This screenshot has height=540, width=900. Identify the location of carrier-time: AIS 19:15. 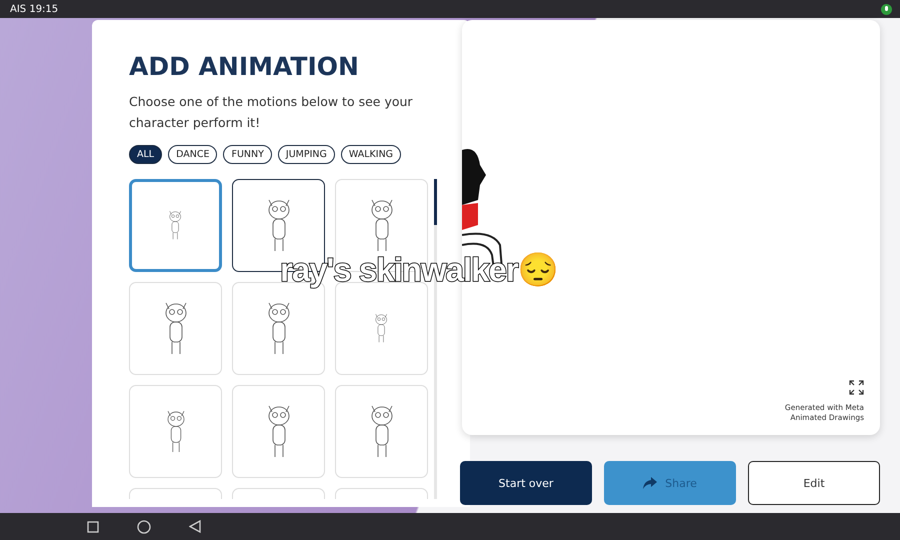
(34, 9).